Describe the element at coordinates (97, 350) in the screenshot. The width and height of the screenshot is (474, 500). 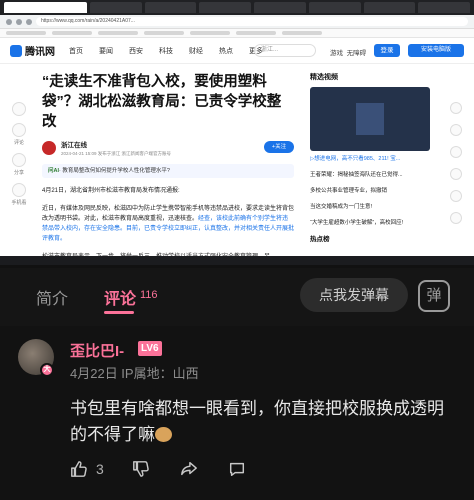
I see `comment-username: 歪比巴I-` at that location.